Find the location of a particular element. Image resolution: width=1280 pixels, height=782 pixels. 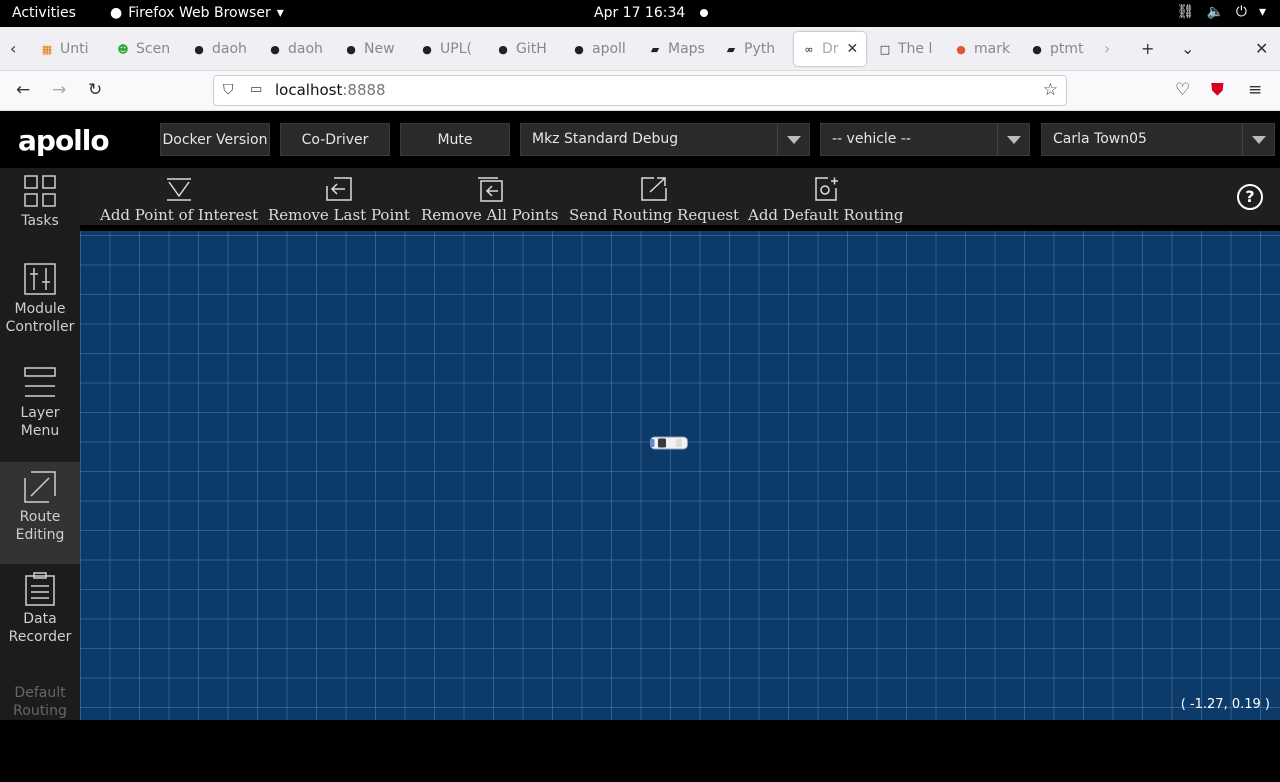

clock: Apr 17 16:34 is located at coordinates (639, 13).